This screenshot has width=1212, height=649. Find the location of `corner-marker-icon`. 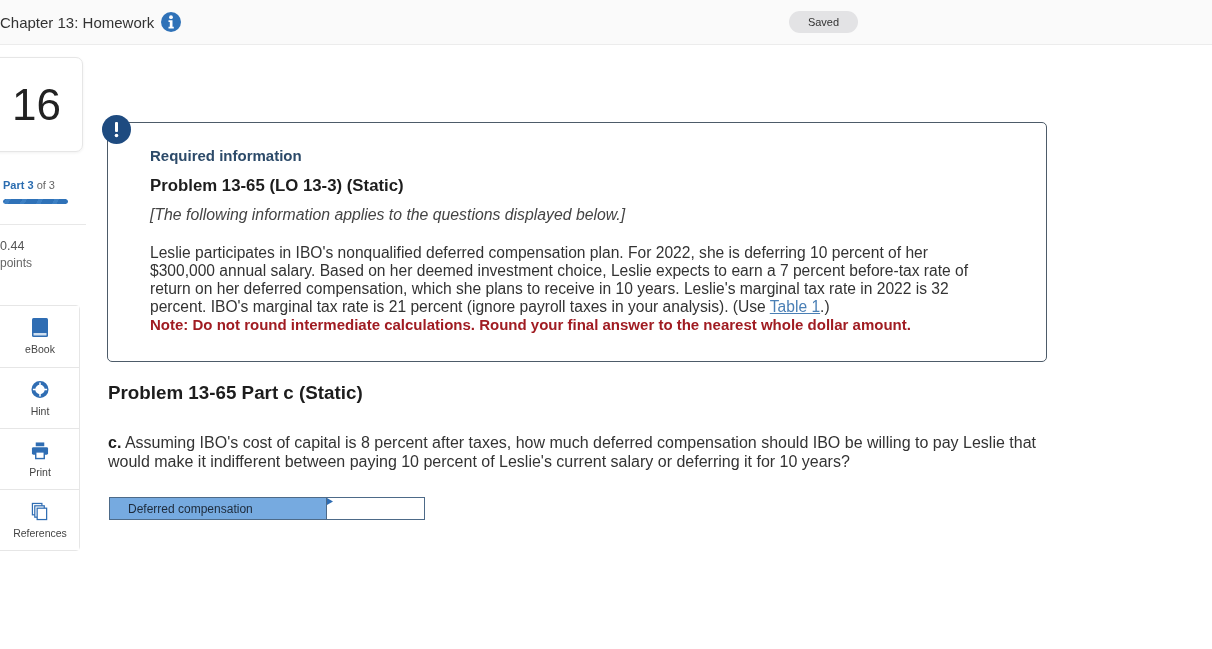

corner-marker-icon is located at coordinates (330, 501).